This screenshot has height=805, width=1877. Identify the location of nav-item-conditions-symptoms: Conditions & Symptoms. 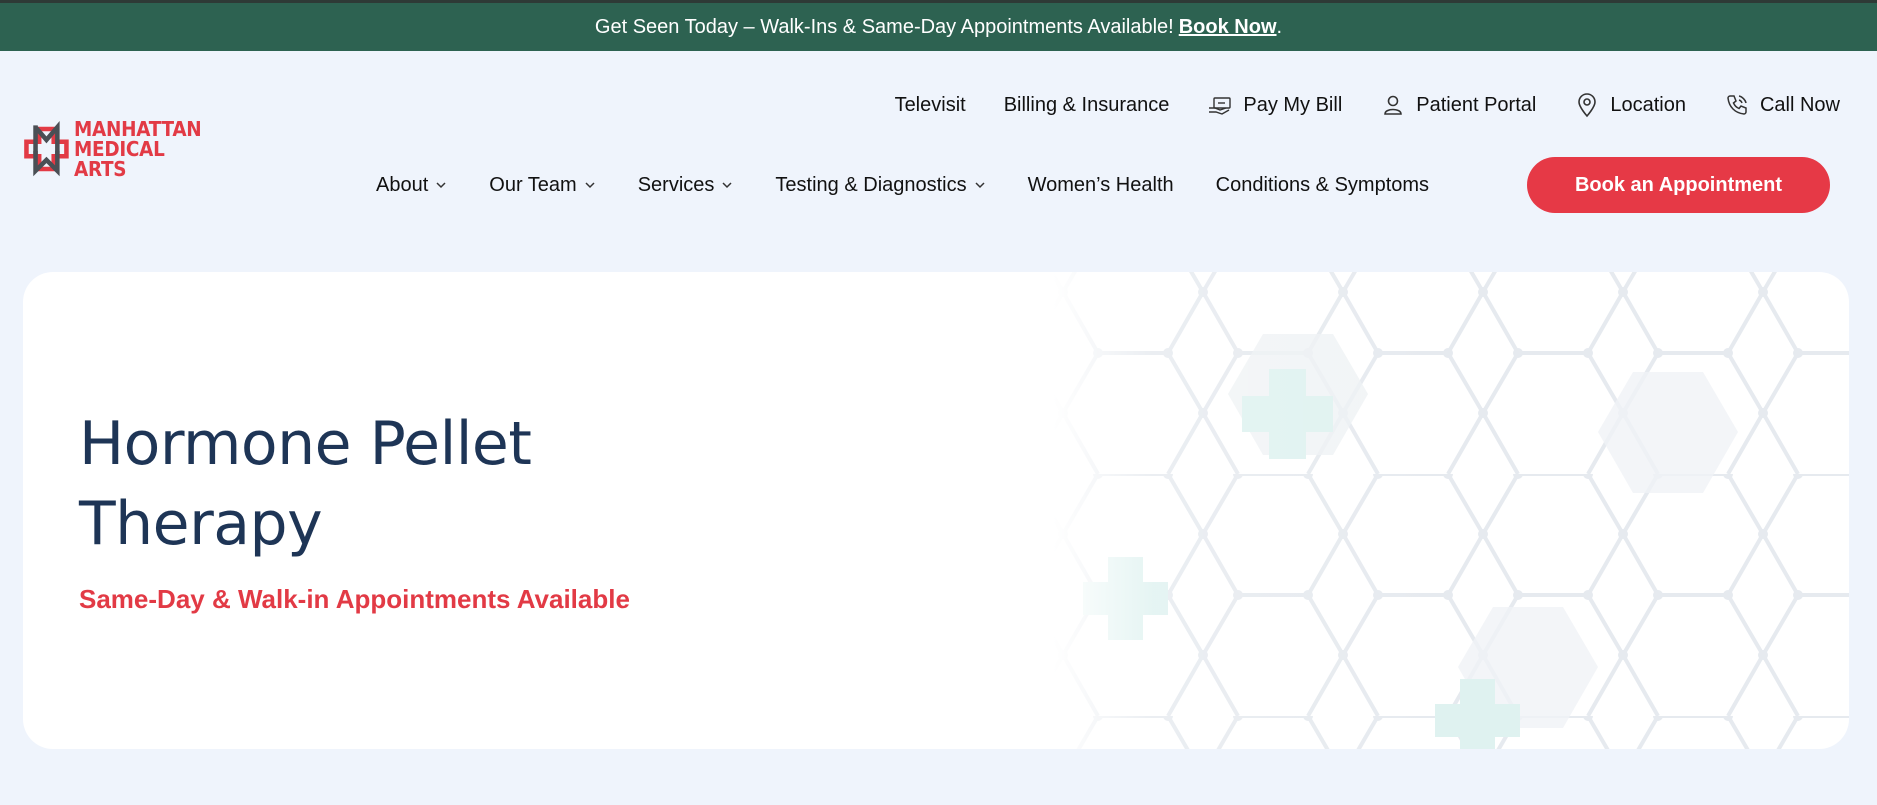
(1322, 185).